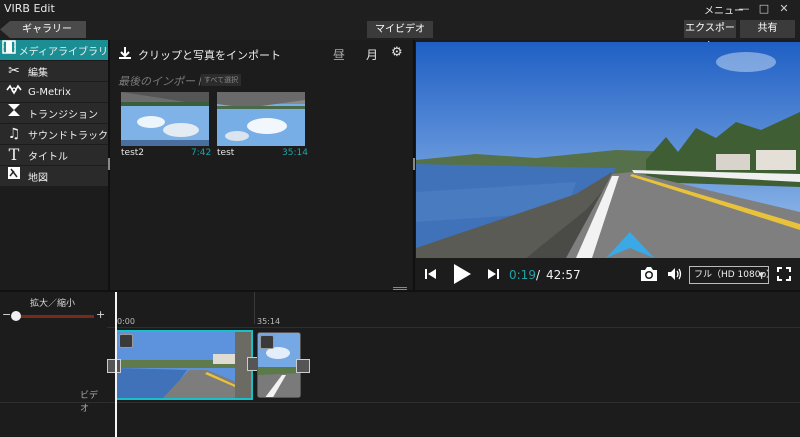 This screenshot has height=437, width=800. I want to click on import-clips-title: クリップと写真をインポート, so click(209, 55).